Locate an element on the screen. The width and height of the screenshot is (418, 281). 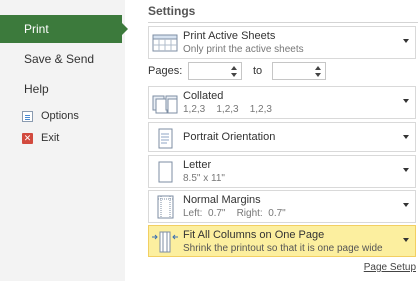
exit-item: ✕ Exit is located at coordinates (40, 138).